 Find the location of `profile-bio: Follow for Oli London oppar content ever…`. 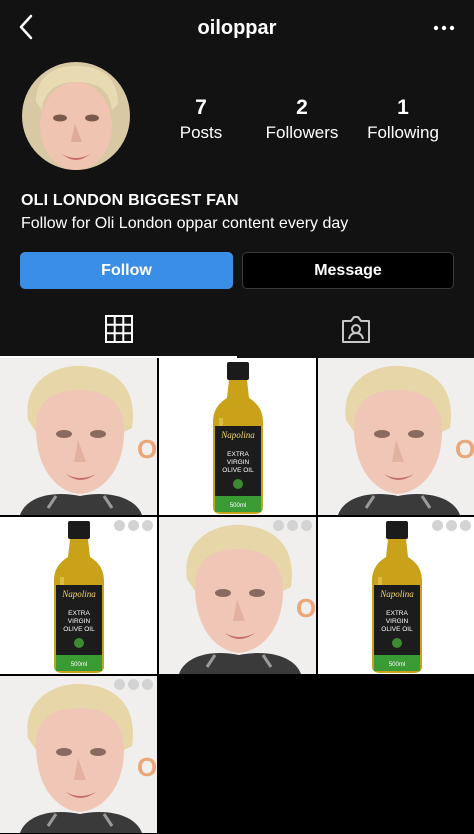

profile-bio: Follow for Oli London oppar content ever… is located at coordinates (185, 223).